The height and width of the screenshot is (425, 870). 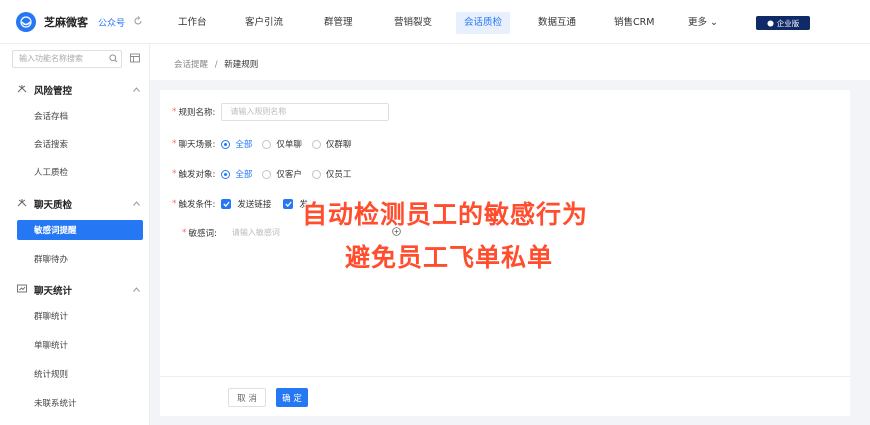 What do you see at coordinates (75, 89) in the screenshot?
I see `sidebar-group-risk-control: 风险管控` at bounding box center [75, 89].